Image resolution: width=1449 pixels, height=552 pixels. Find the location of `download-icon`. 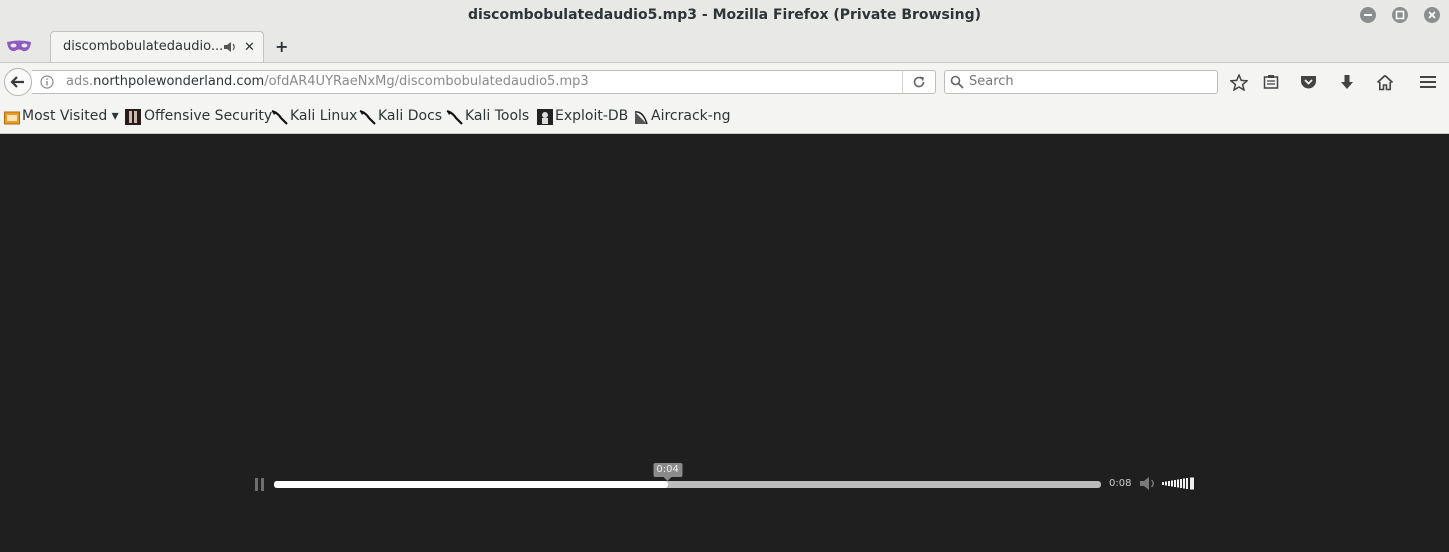

download-icon is located at coordinates (1347, 82).